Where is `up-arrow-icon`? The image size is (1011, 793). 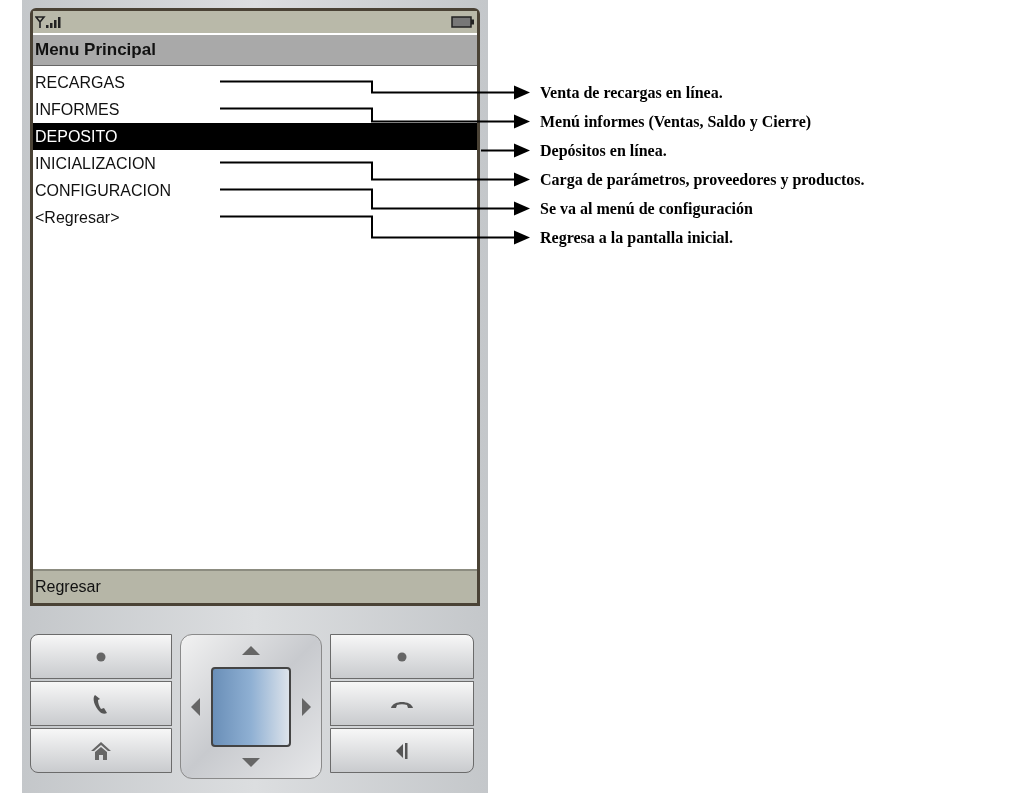
up-arrow-icon is located at coordinates (251, 650).